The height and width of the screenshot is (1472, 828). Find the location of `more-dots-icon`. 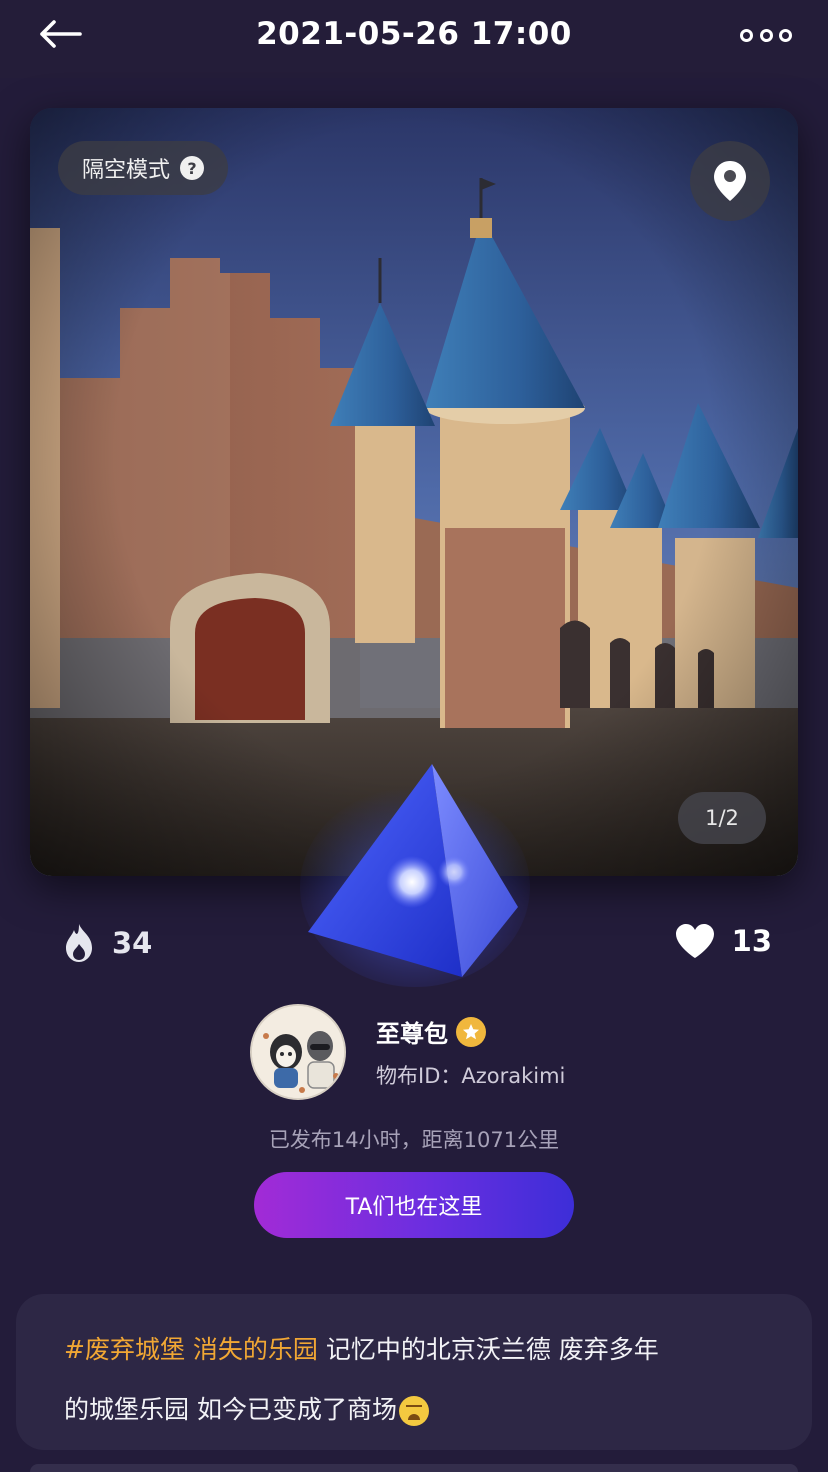

more-dots-icon is located at coordinates (746, 35).